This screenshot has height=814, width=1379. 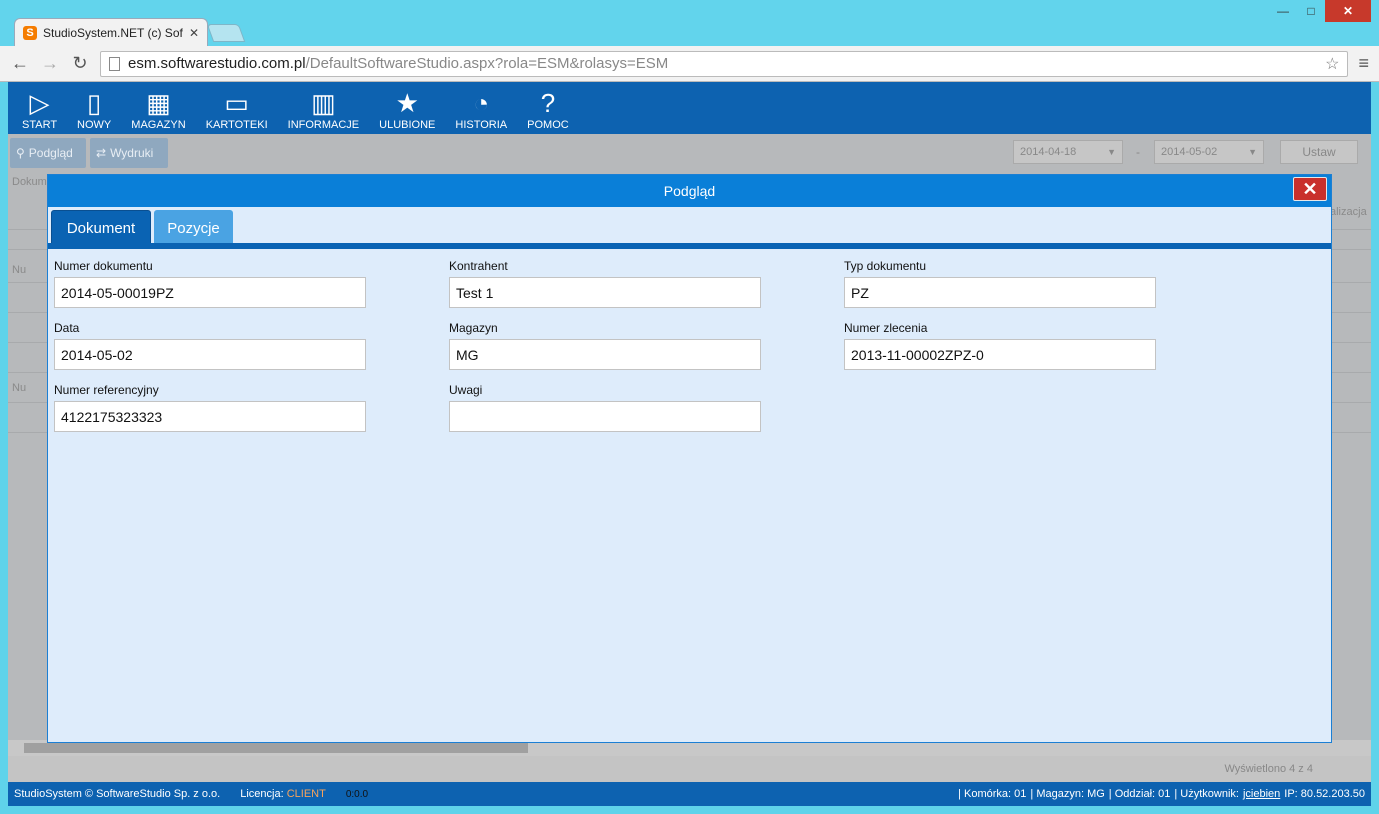 What do you see at coordinates (478, 266) in the screenshot?
I see `kontrahent-label: Kontrahent` at bounding box center [478, 266].